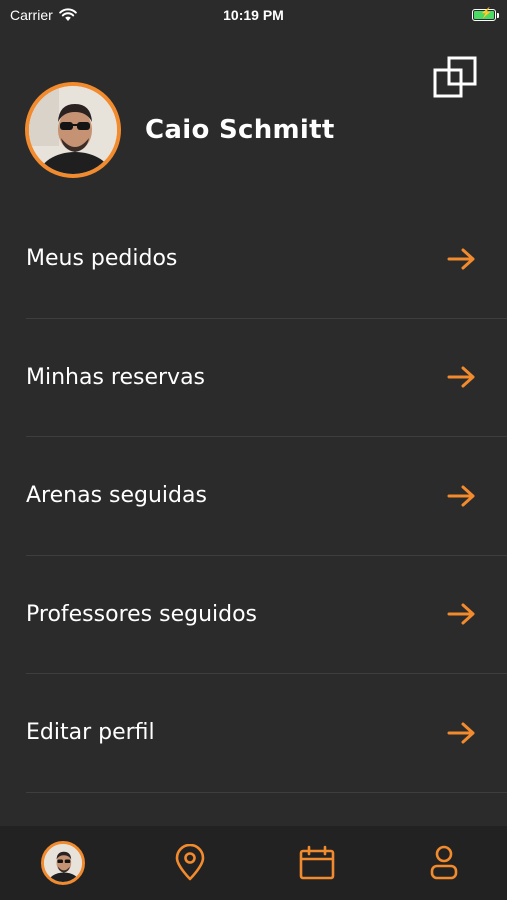 This screenshot has height=900, width=507. What do you see at coordinates (90, 733) in the screenshot?
I see `menu-item-label: Editar perfil` at bounding box center [90, 733].